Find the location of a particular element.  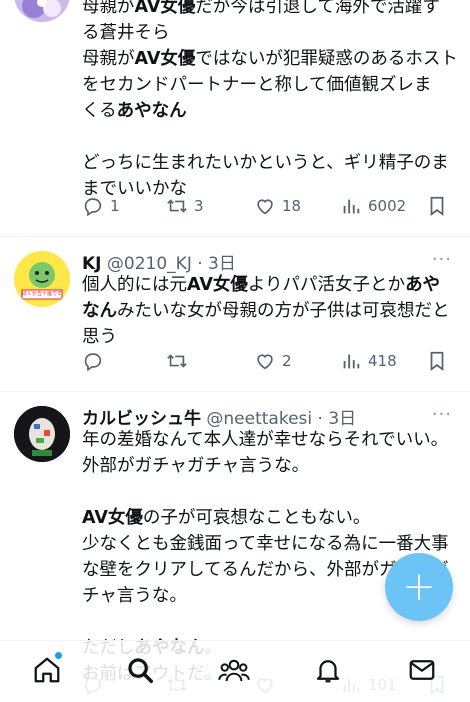

tweet-text-line: 少なくとも金銭面って幸せになる為に一番大事 is located at coordinates (268, 544).